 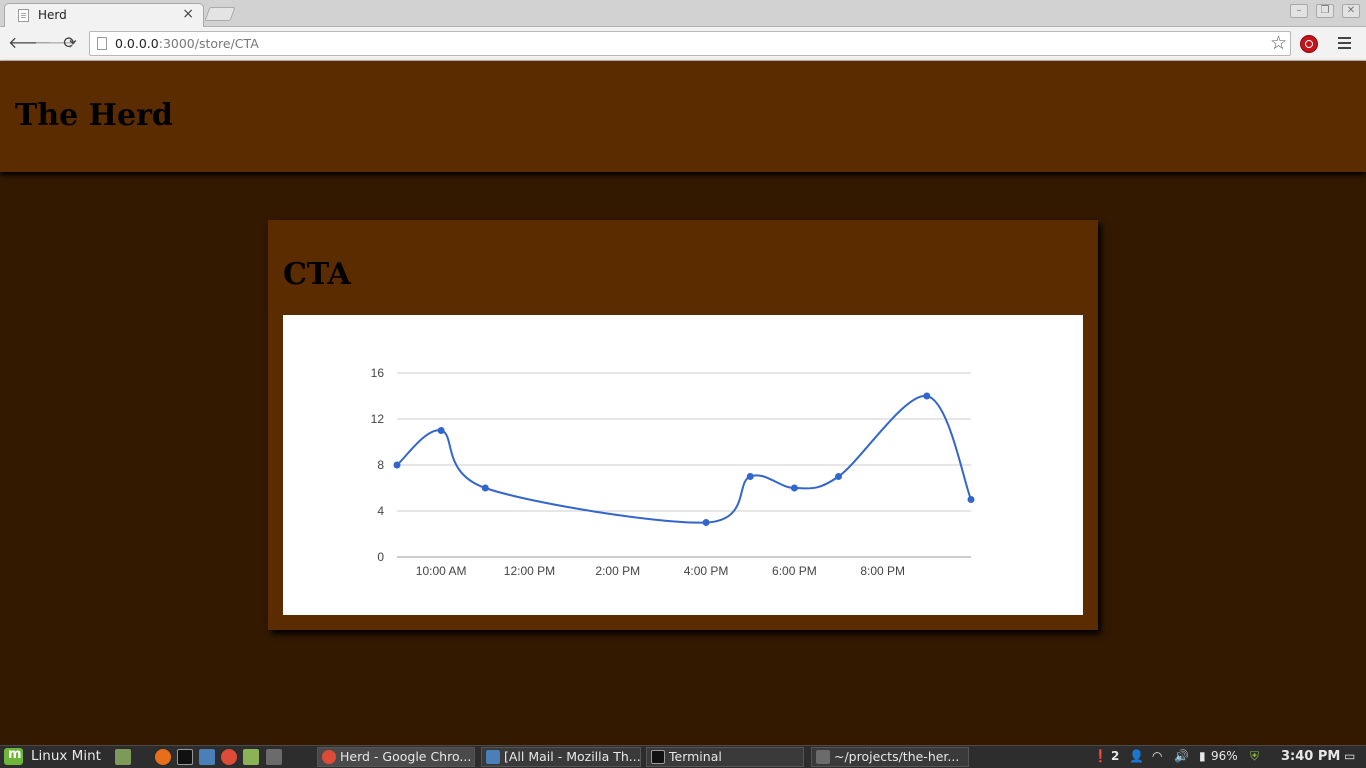 I want to click on x-tick-label: 12:00 PM, so click(x=529, y=571).